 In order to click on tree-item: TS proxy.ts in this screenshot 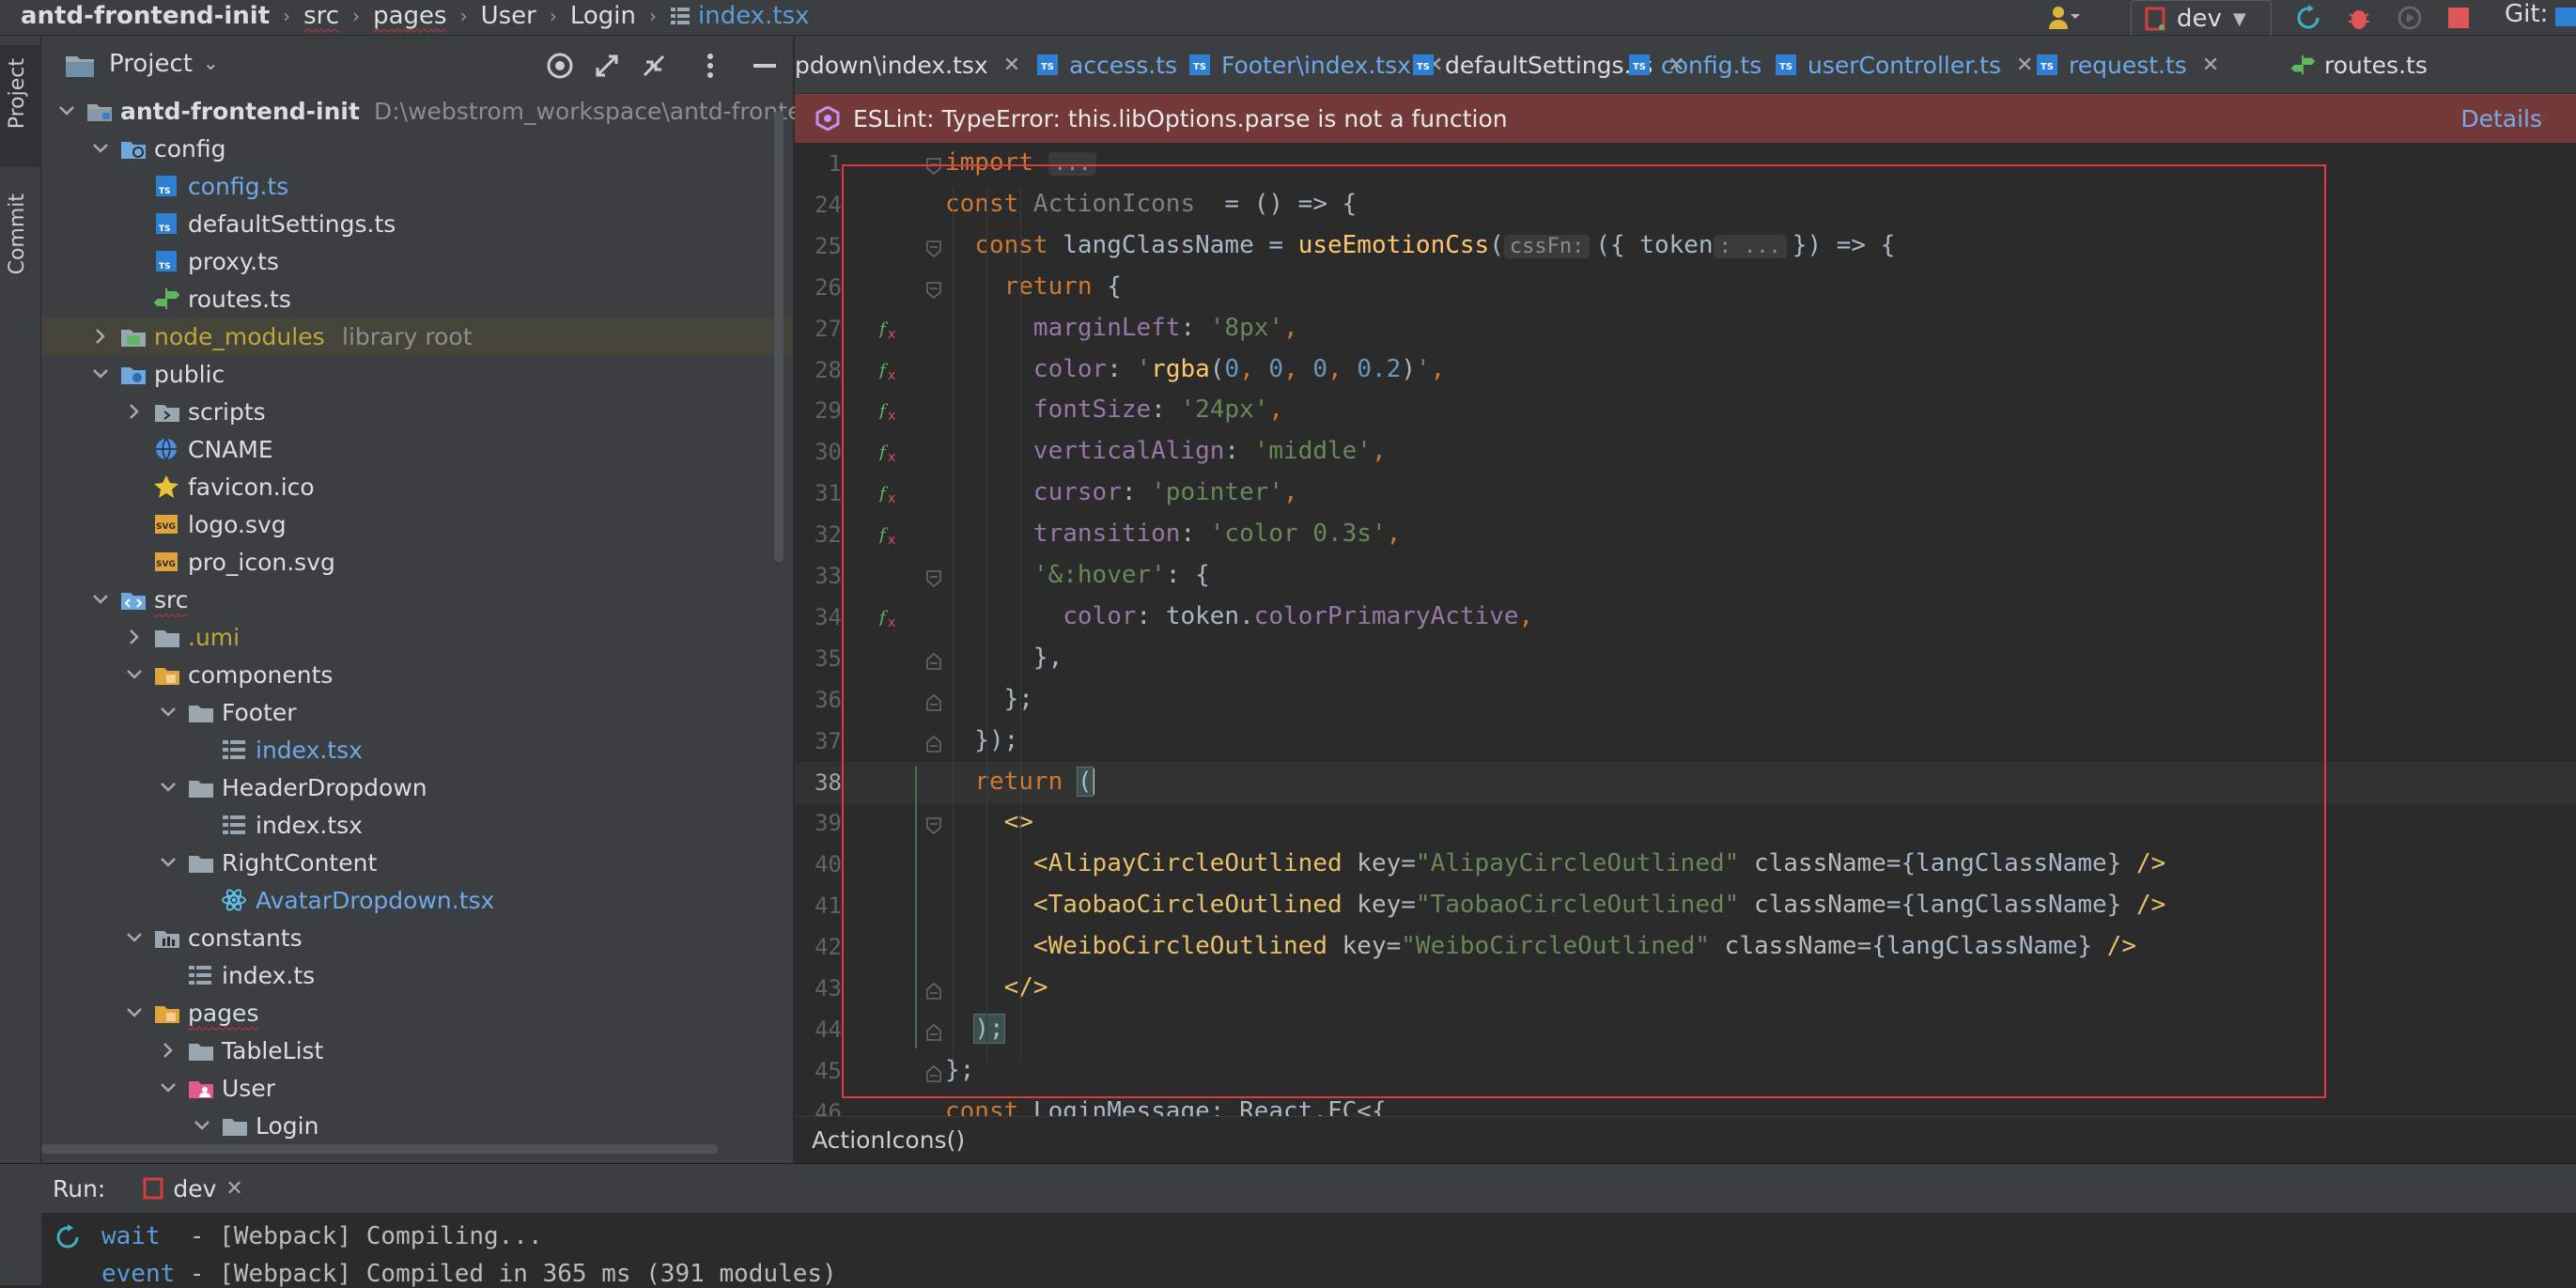, I will do `click(417, 261)`.